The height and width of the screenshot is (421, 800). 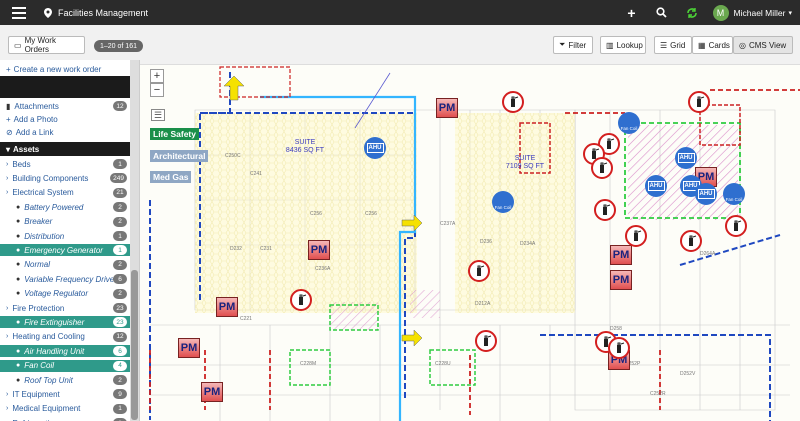 I want to click on layers-menu-icon: ☰, so click(x=158, y=115).